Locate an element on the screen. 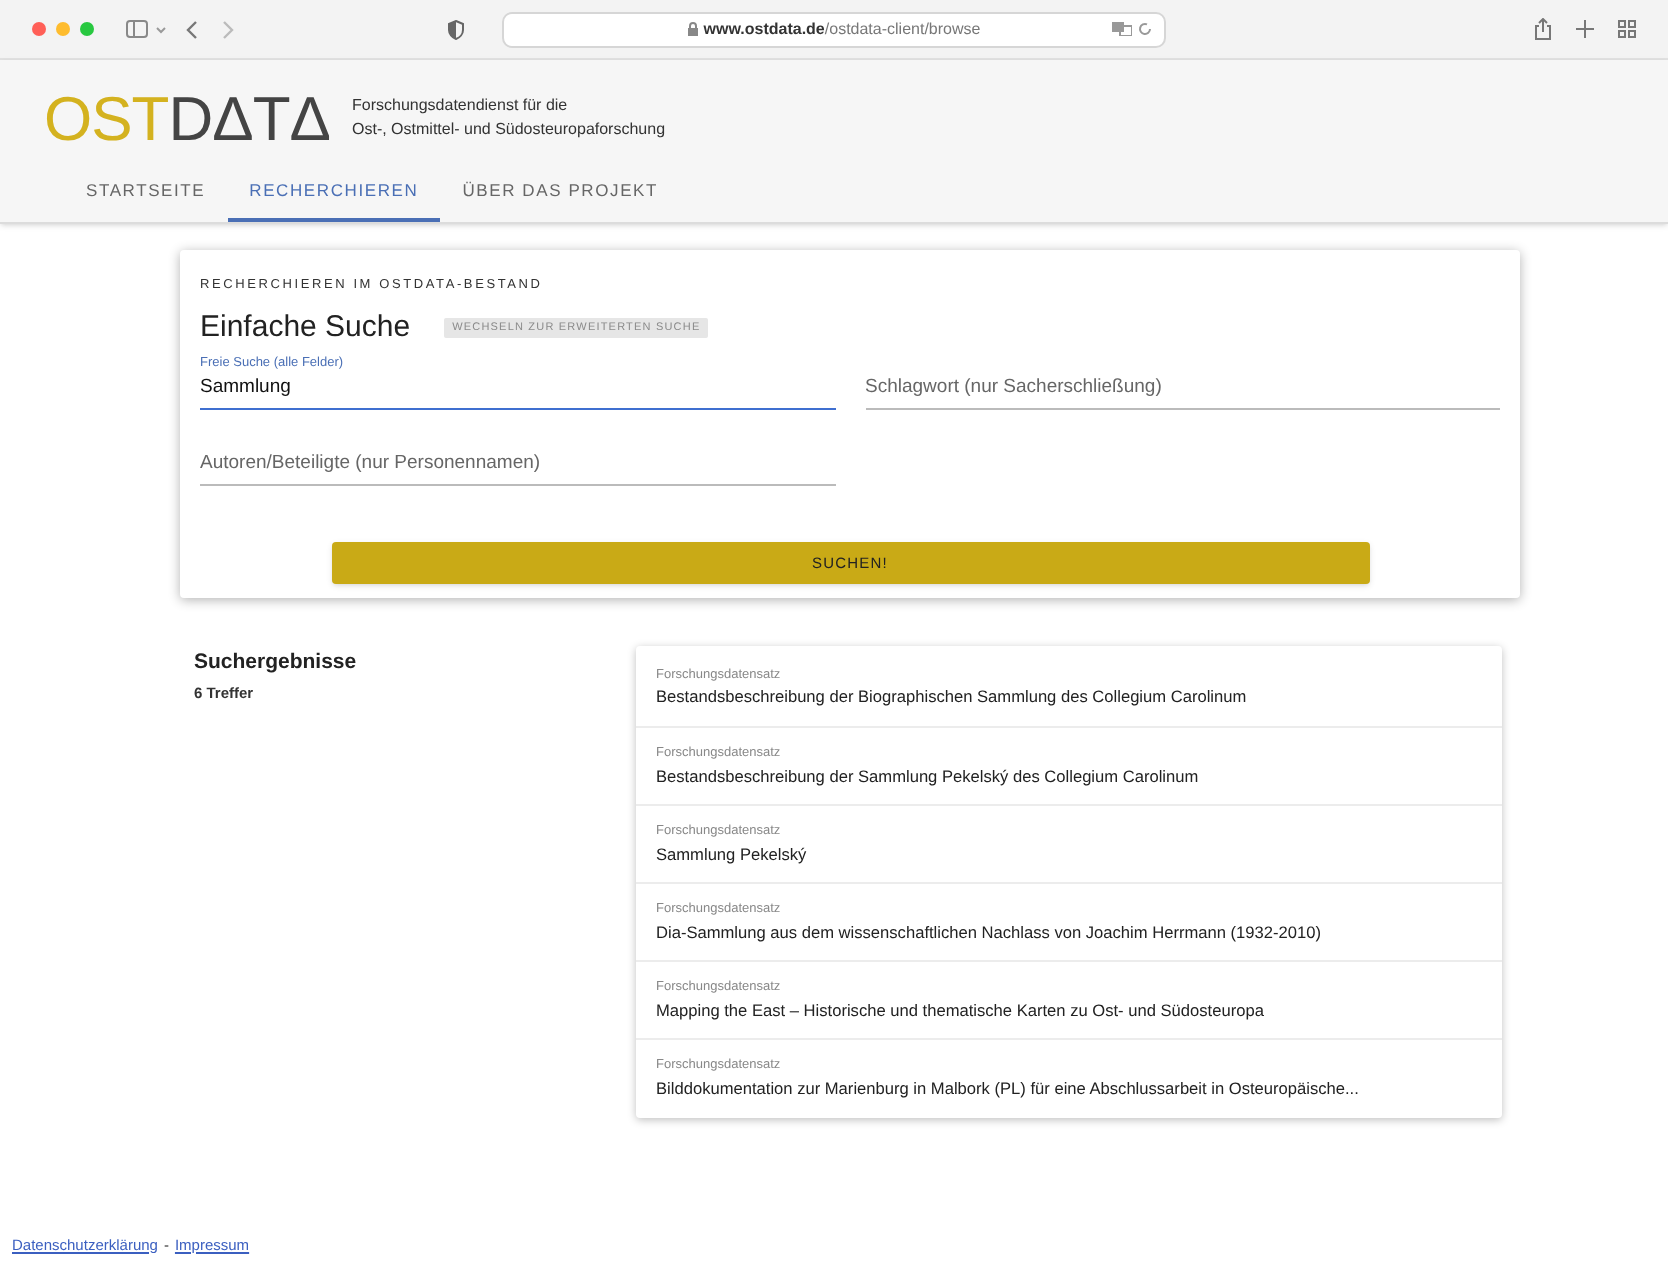 The height and width of the screenshot is (1262, 1668). chevron-down-icon is located at coordinates (161, 29).